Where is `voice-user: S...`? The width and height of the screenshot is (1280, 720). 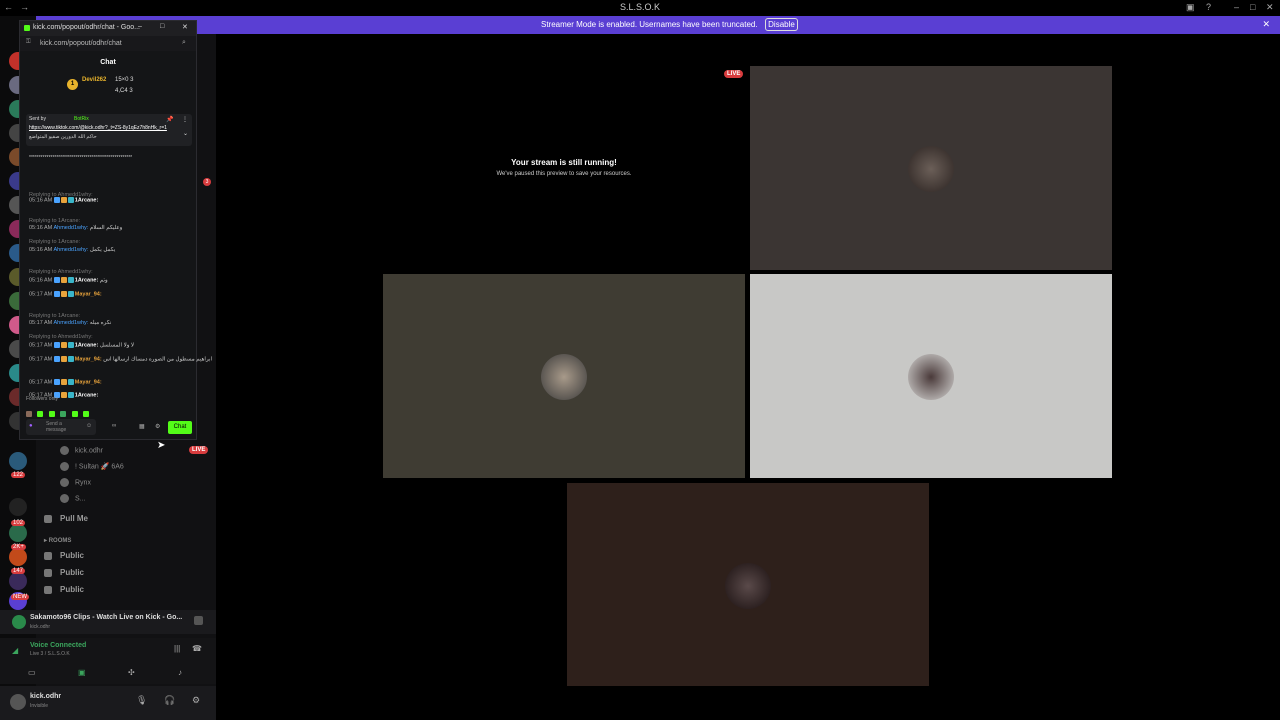 voice-user: S... is located at coordinates (73, 498).